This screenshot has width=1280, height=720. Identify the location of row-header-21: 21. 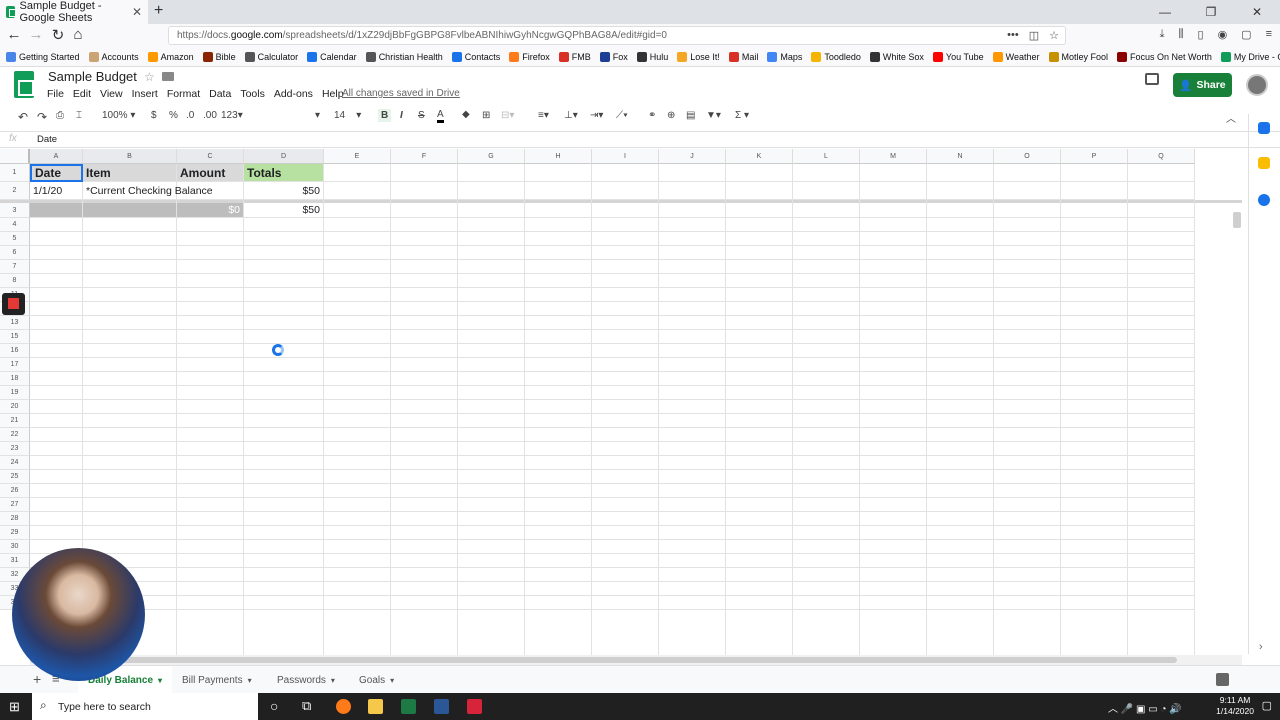
(15, 421).